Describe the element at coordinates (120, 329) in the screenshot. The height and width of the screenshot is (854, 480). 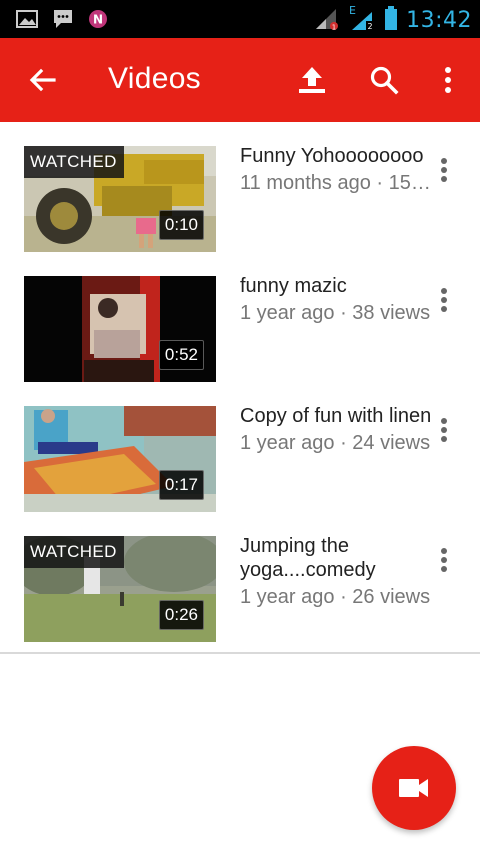
I see `video-thumbnail: 0:52` at that location.